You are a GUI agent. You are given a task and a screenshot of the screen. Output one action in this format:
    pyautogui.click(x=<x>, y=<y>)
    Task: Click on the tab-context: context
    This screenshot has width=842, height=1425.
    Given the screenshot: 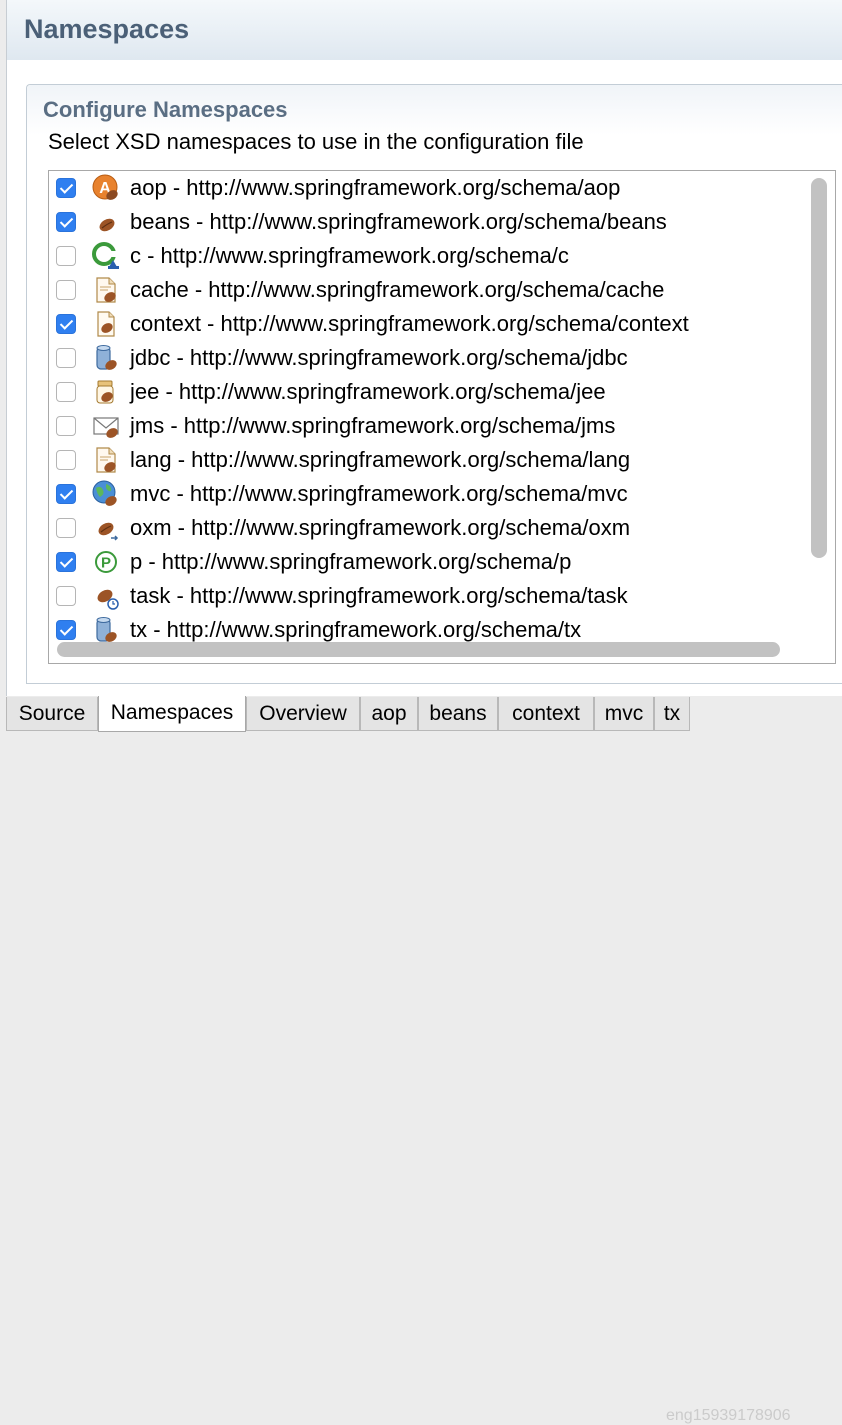 What is the action you would take?
    pyautogui.click(x=546, y=714)
    